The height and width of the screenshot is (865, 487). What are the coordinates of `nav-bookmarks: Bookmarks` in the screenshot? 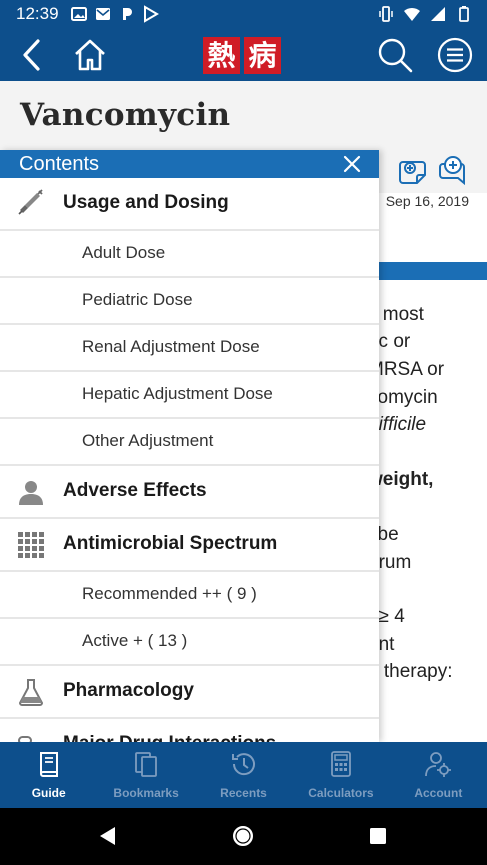 It's located at (145, 775).